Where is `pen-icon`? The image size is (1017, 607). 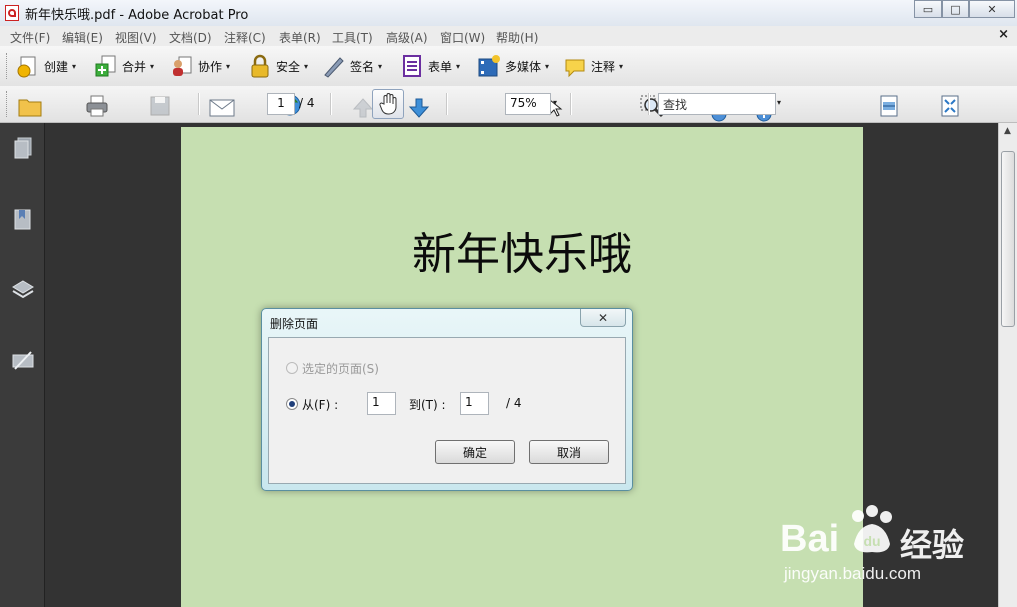
pen-icon is located at coordinates (334, 66).